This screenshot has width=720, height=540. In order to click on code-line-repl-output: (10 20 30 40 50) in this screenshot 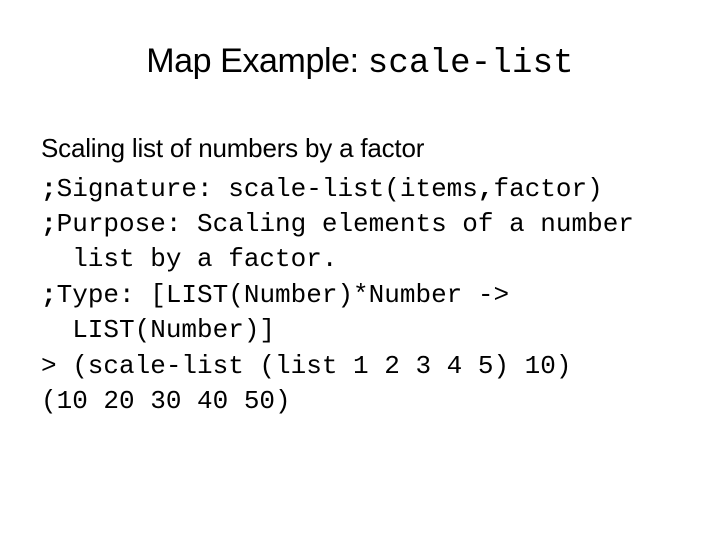, I will do `click(371, 401)`.